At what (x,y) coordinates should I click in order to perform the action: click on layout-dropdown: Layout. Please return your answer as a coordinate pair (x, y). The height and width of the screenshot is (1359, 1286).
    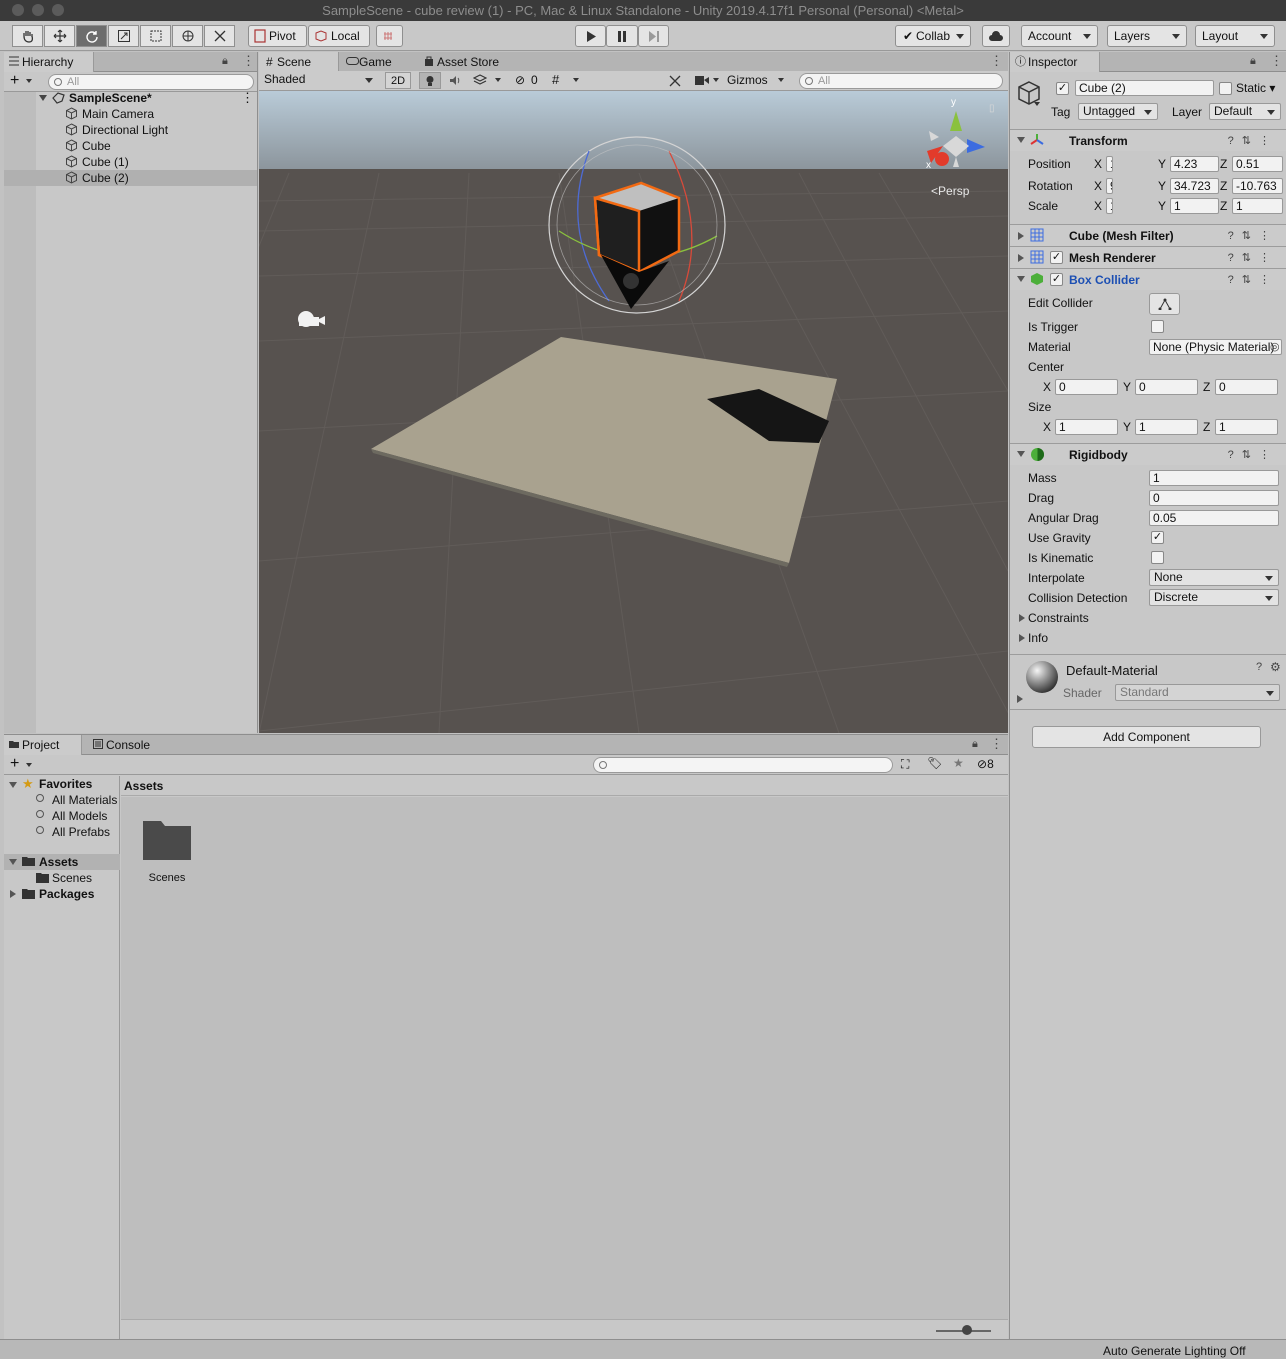
    Looking at the image, I should click on (1235, 36).